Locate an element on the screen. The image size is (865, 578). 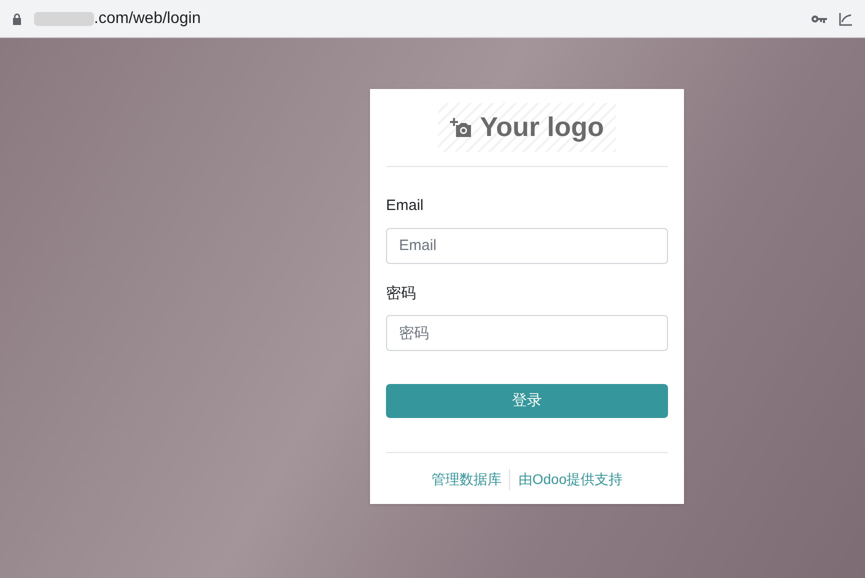
blurred-domain is located at coordinates (64, 19).